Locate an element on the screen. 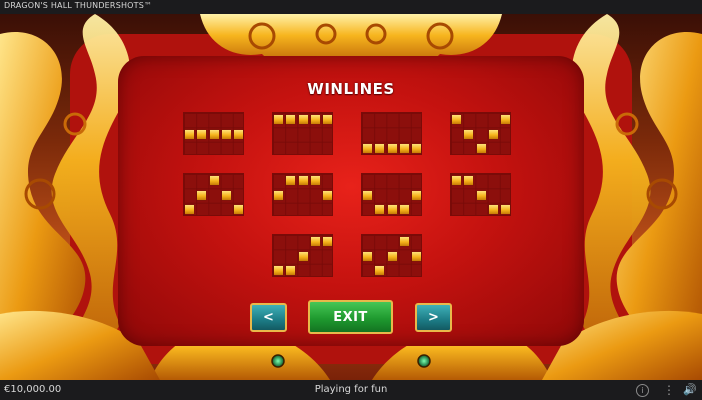 This screenshot has height=400, width=702. previous-page-button: < is located at coordinates (268, 317).